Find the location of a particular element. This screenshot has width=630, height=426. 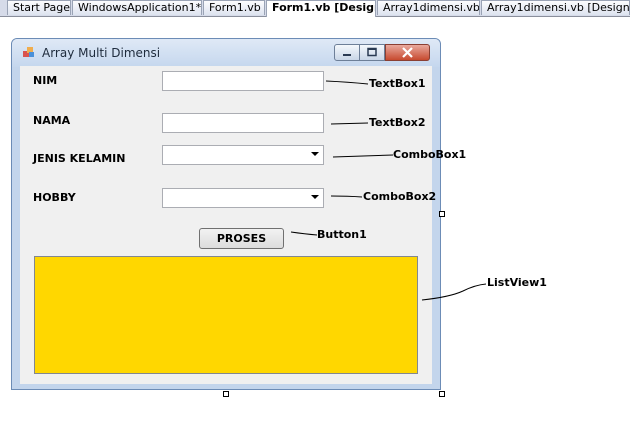

maximize-button is located at coordinates (372, 52).